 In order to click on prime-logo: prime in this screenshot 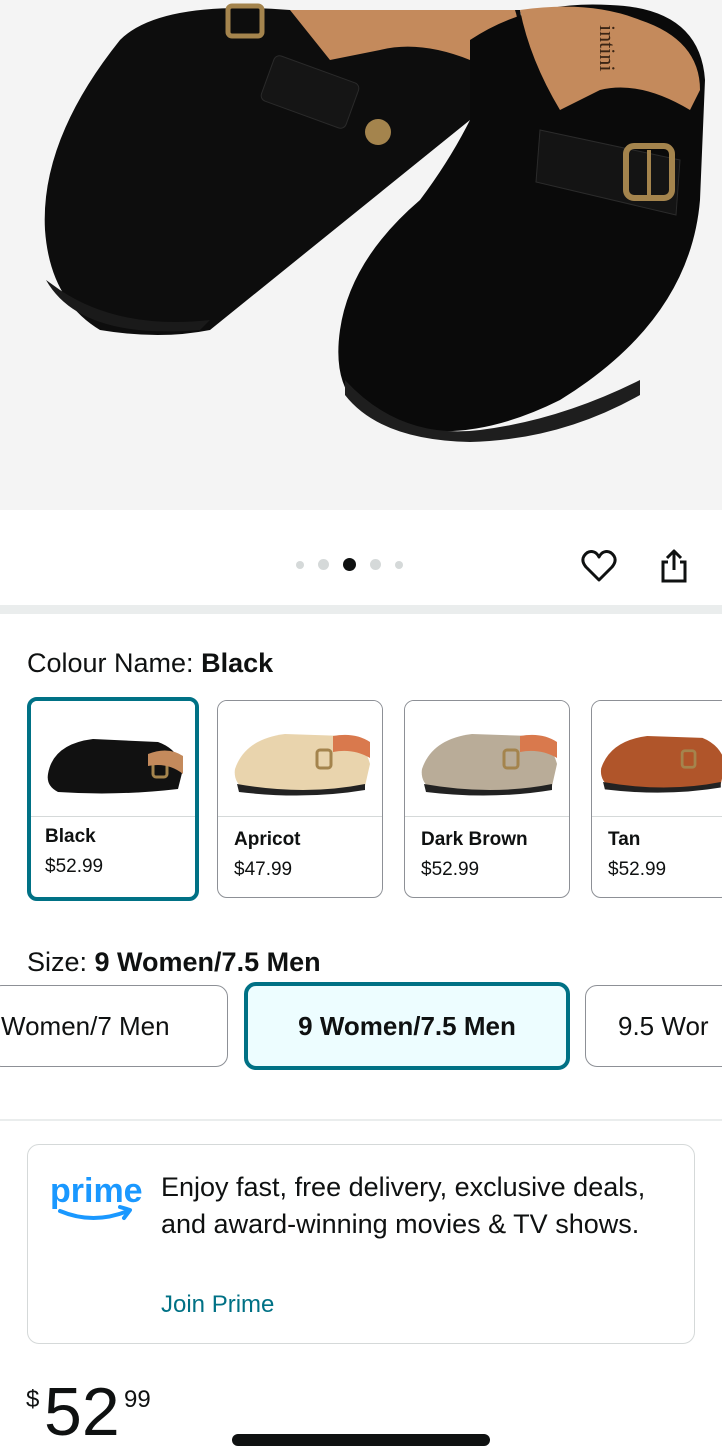, I will do `click(98, 1199)`.